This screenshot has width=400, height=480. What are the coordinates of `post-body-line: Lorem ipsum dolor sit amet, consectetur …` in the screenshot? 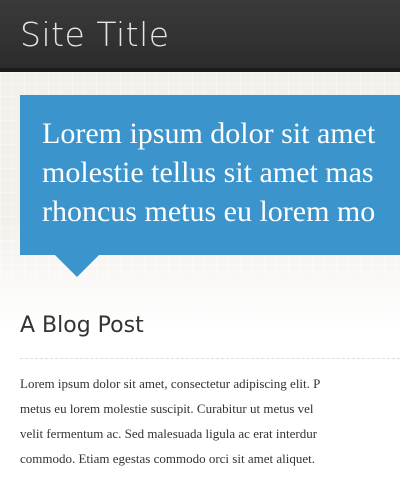 It's located at (170, 383).